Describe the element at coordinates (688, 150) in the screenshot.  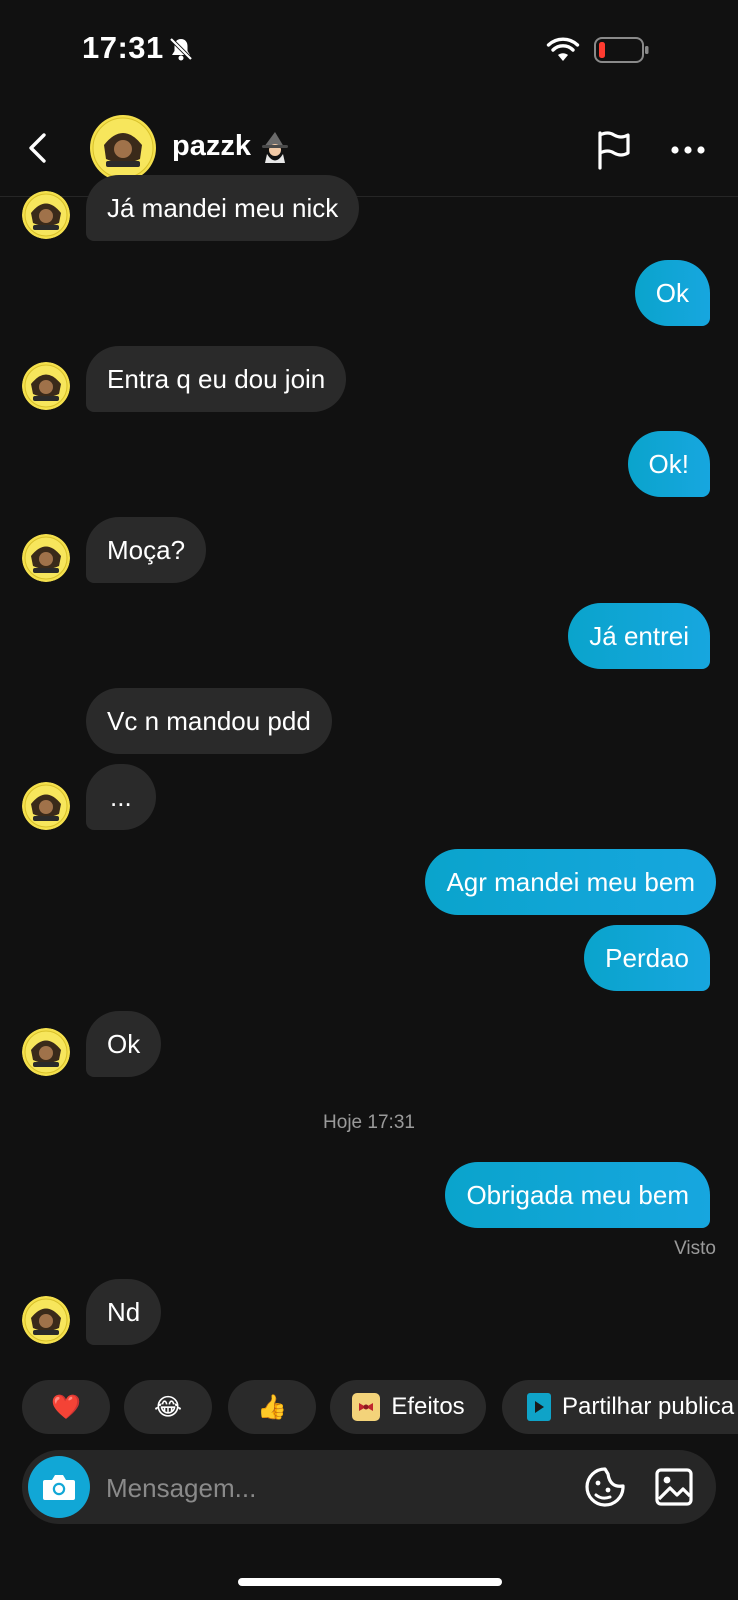
I see `more-icon` at that location.